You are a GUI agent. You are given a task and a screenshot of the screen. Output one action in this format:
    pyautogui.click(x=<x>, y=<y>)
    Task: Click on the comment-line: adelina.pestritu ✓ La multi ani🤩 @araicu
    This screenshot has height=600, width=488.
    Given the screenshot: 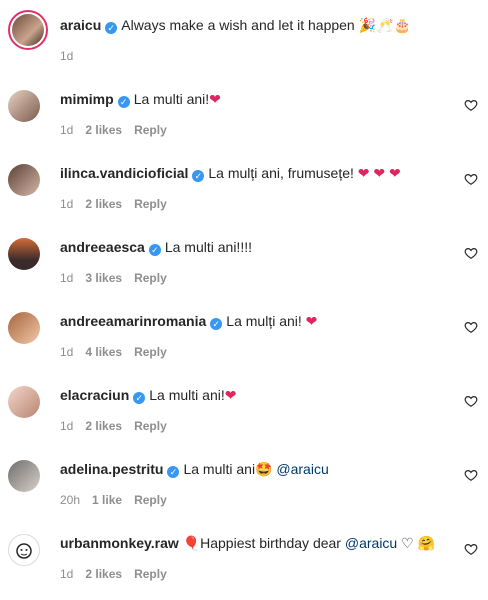 What is the action you would take?
    pyautogui.click(x=194, y=469)
    